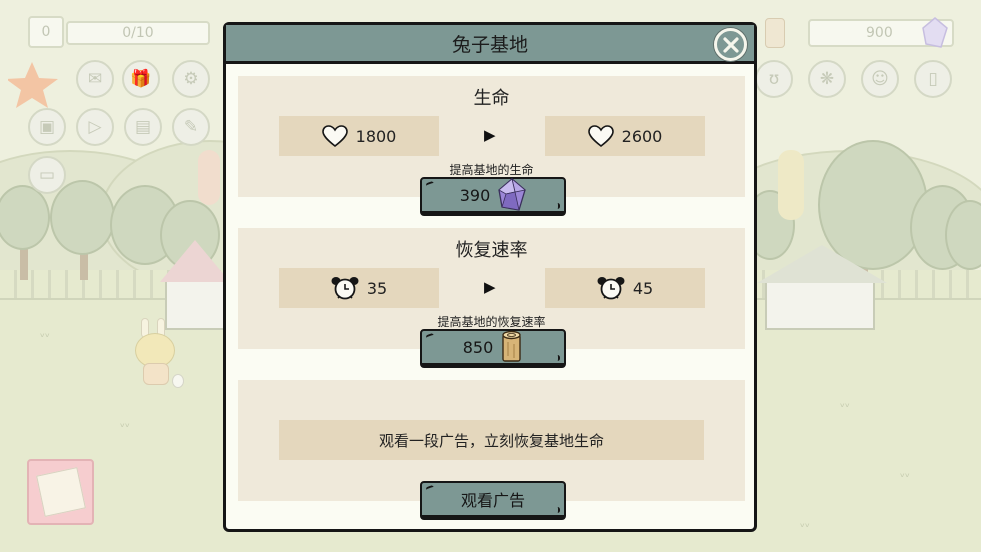  I want to click on life-current-value: 1800, so click(376, 136).